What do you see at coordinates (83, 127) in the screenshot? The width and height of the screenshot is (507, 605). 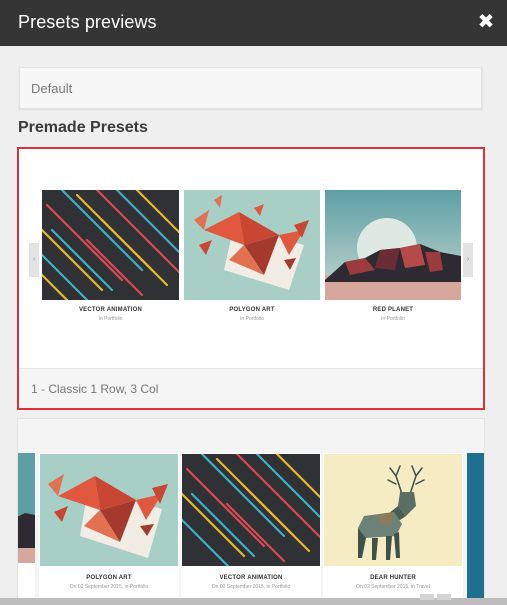 I see `section-title: Premade Presets` at bounding box center [83, 127].